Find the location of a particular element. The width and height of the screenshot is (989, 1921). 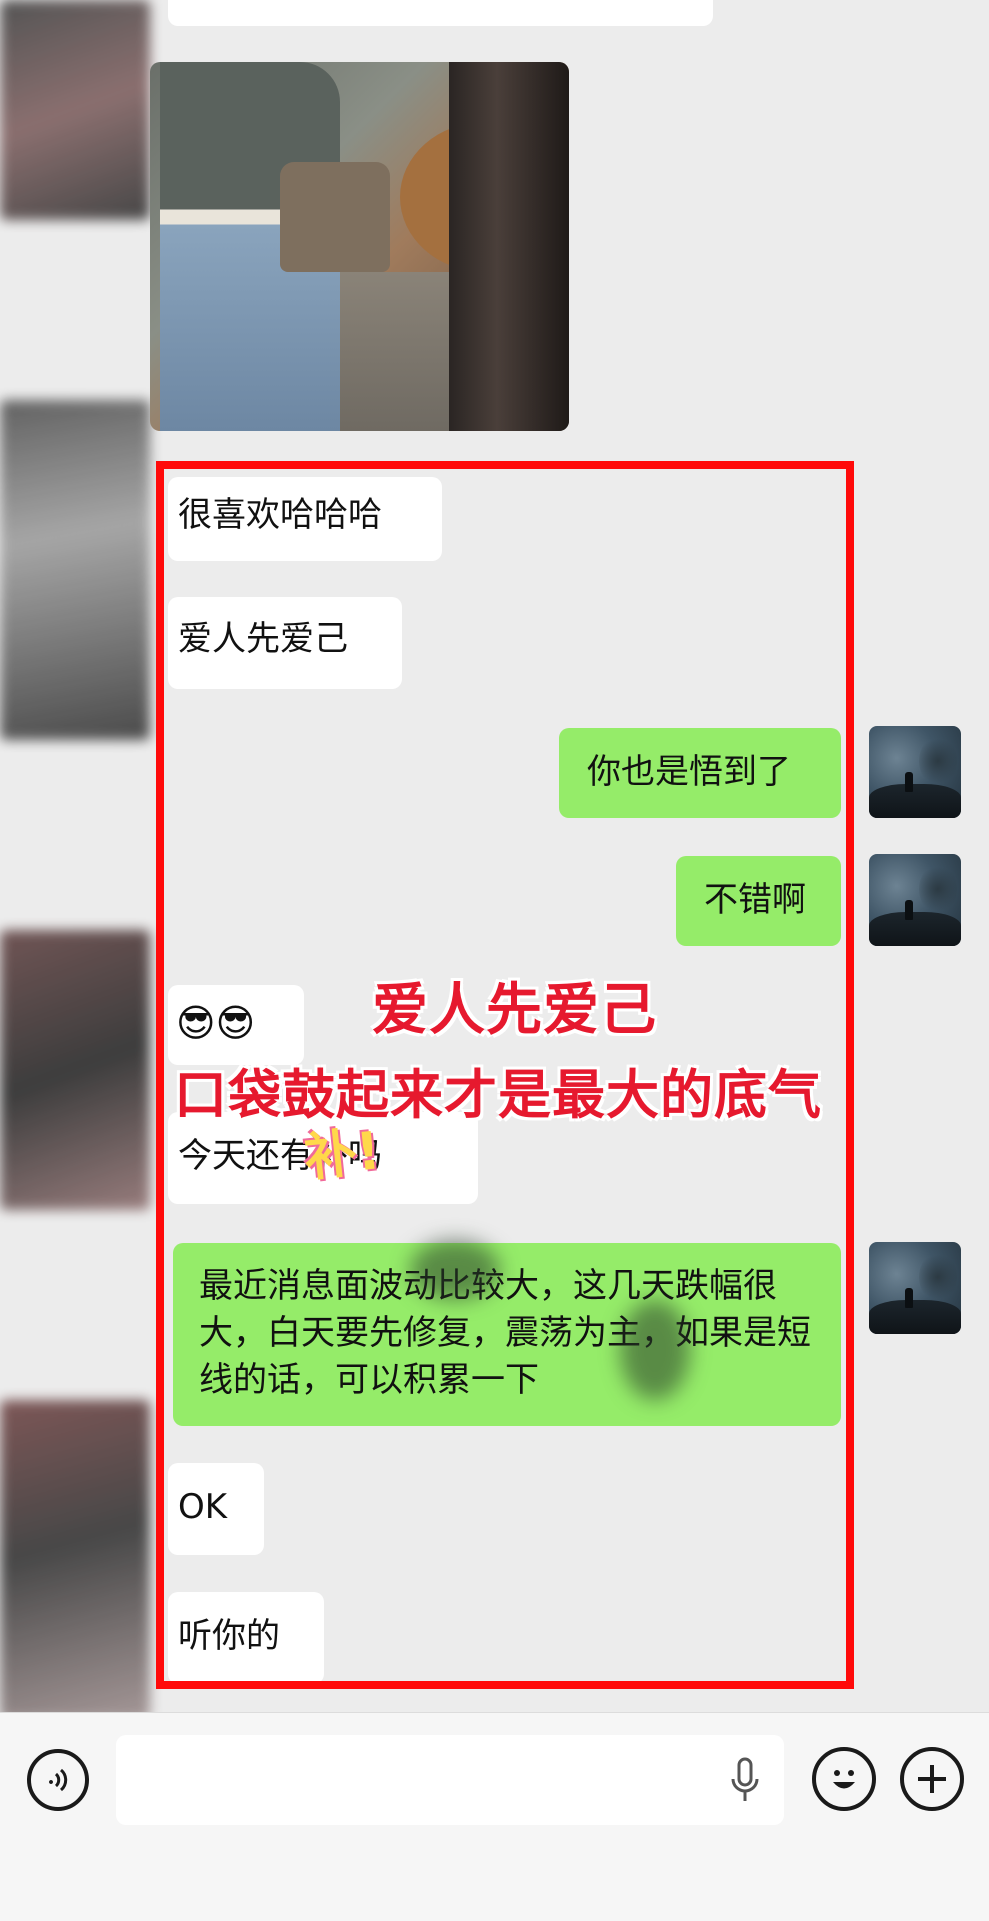

handbag-in-photo is located at coordinates (335, 217).